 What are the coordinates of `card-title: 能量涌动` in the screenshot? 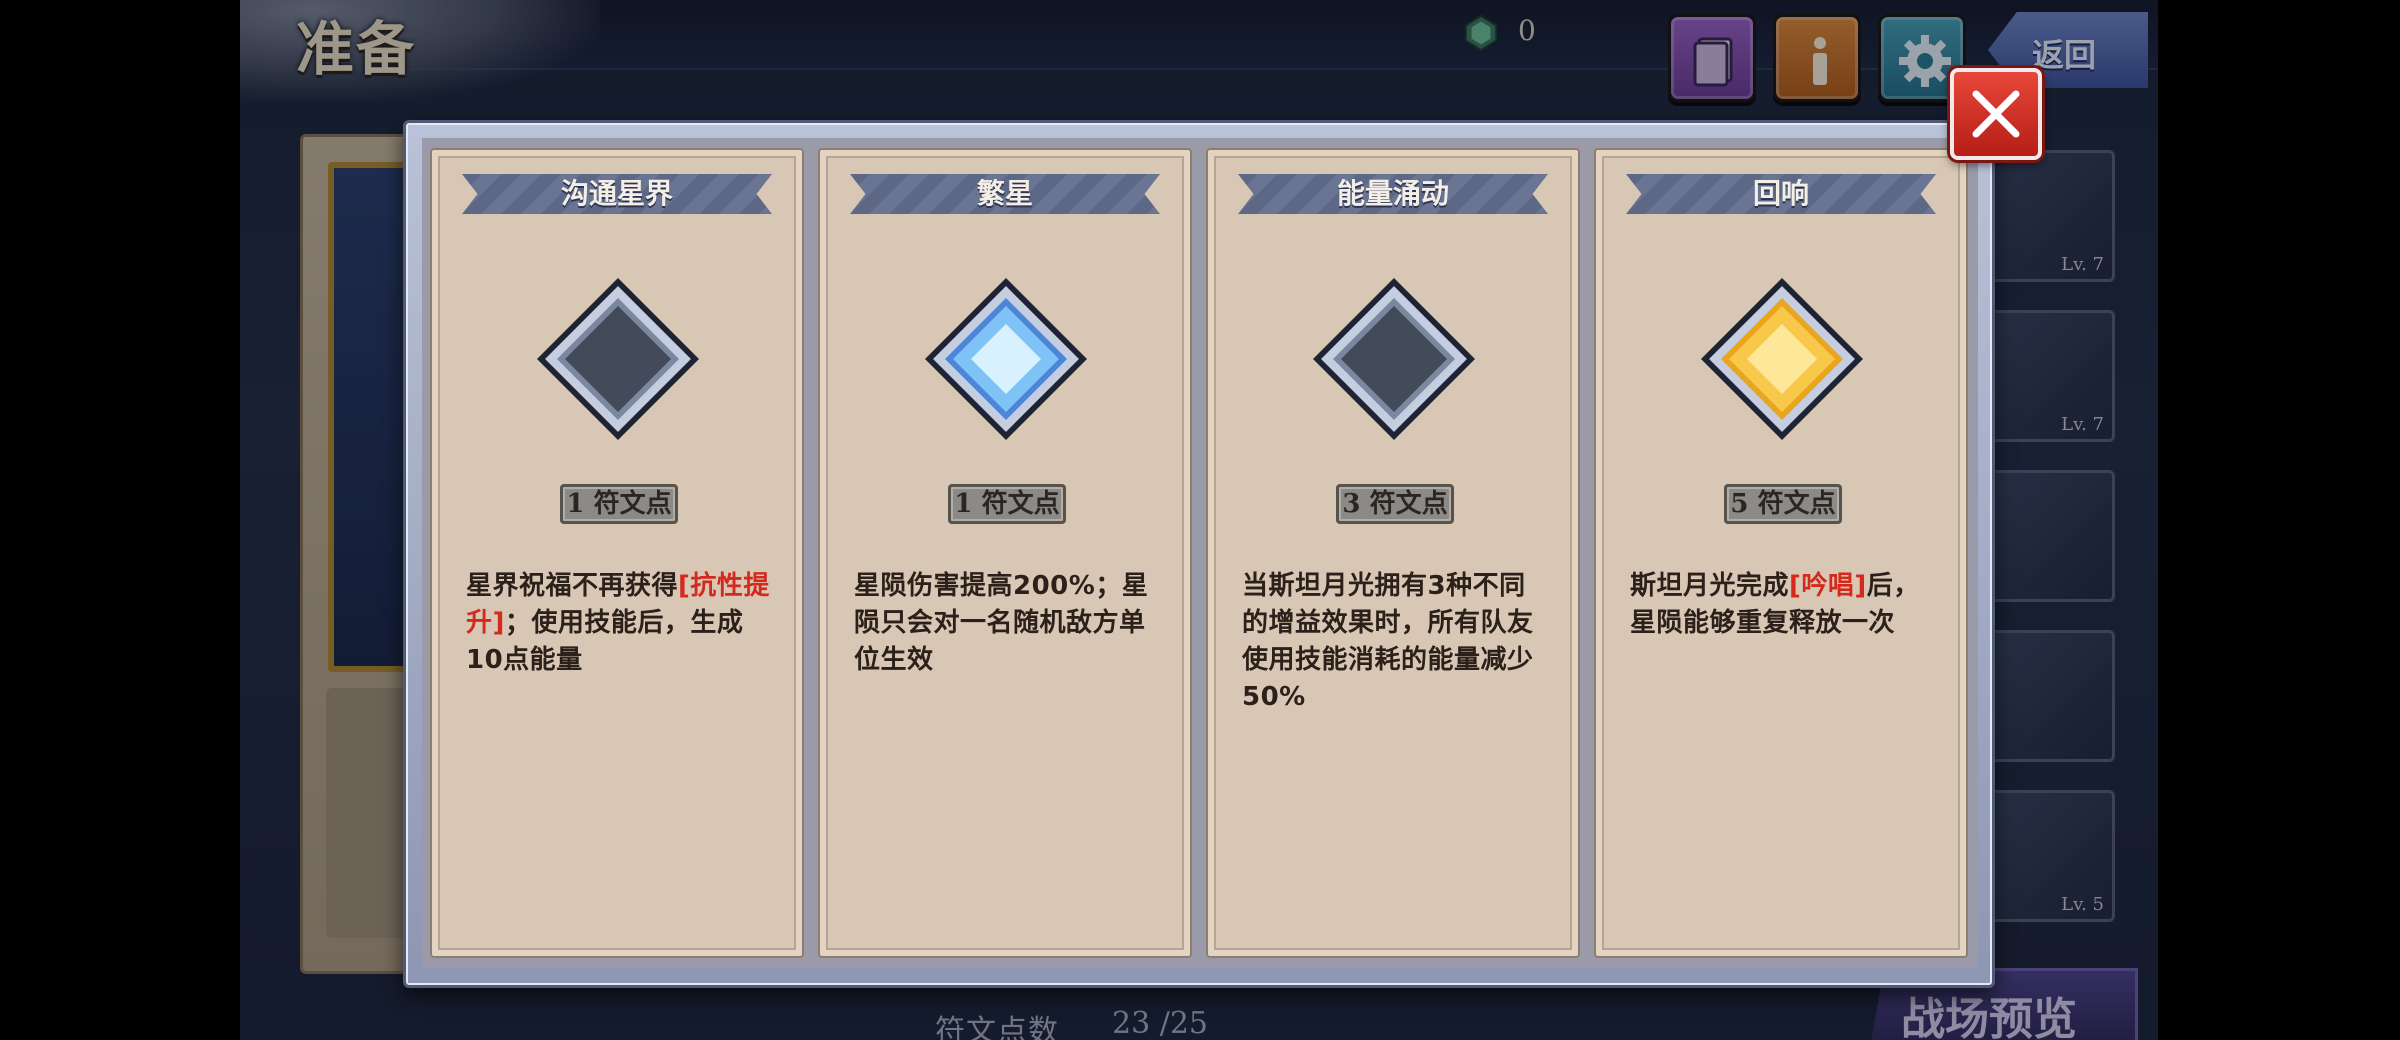 It's located at (1392, 193).